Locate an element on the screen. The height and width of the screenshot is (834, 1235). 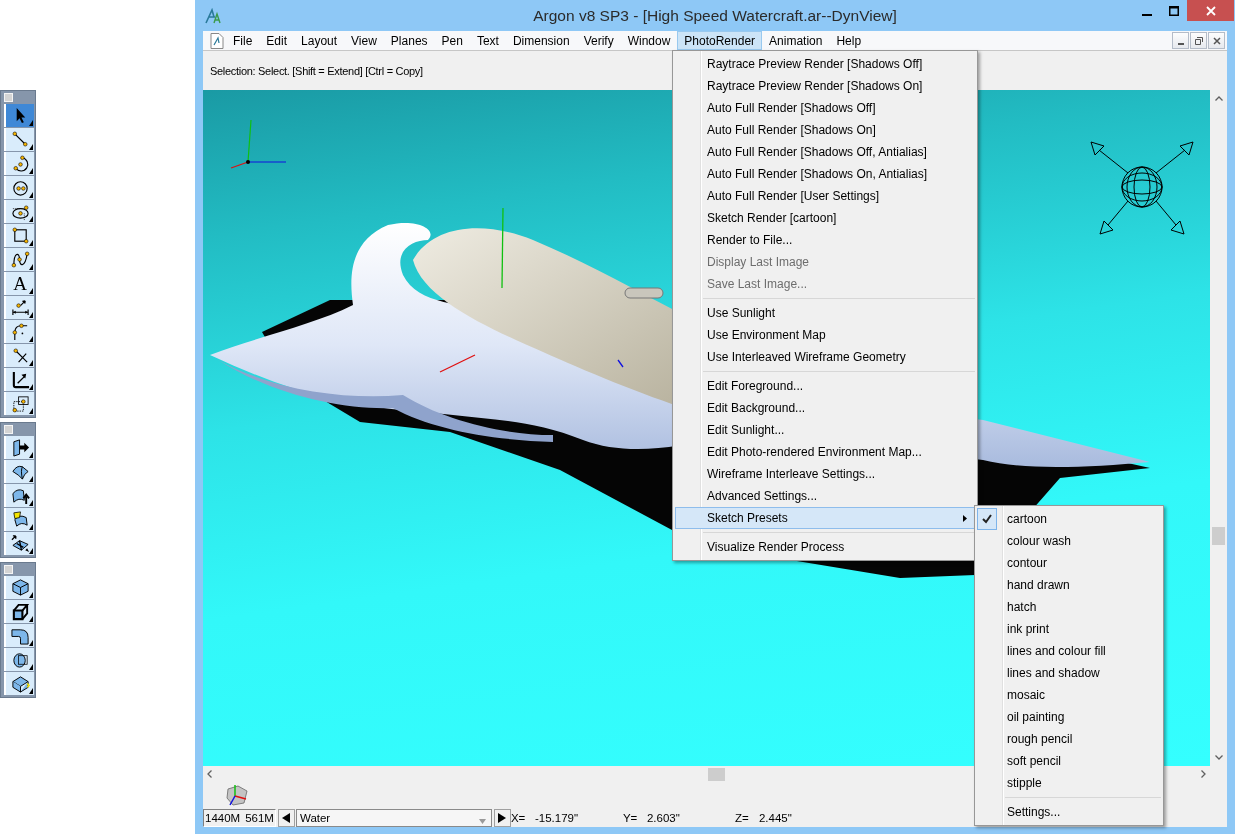
menu-item: soft pencil is located at coordinates (1069, 761).